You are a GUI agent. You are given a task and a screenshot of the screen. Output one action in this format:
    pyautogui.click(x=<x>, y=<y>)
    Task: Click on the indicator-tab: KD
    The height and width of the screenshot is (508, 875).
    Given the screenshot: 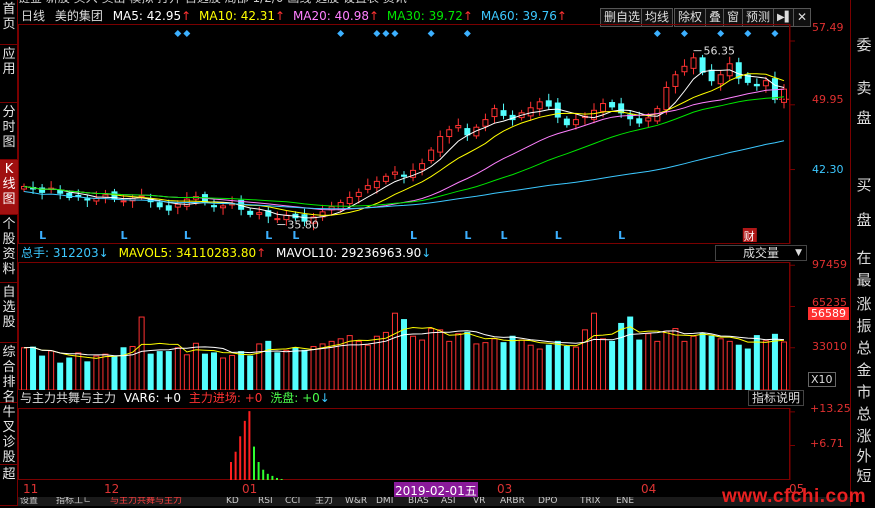 What is the action you would take?
    pyautogui.click(x=241, y=501)
    